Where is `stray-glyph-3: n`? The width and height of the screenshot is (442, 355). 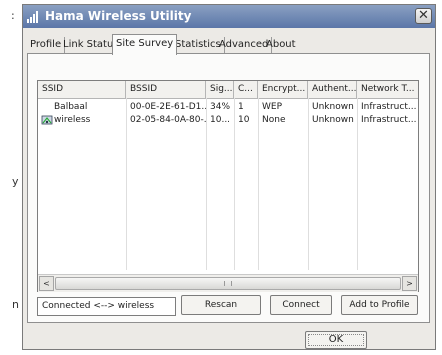
stray-glyph-3: n is located at coordinates (15, 304).